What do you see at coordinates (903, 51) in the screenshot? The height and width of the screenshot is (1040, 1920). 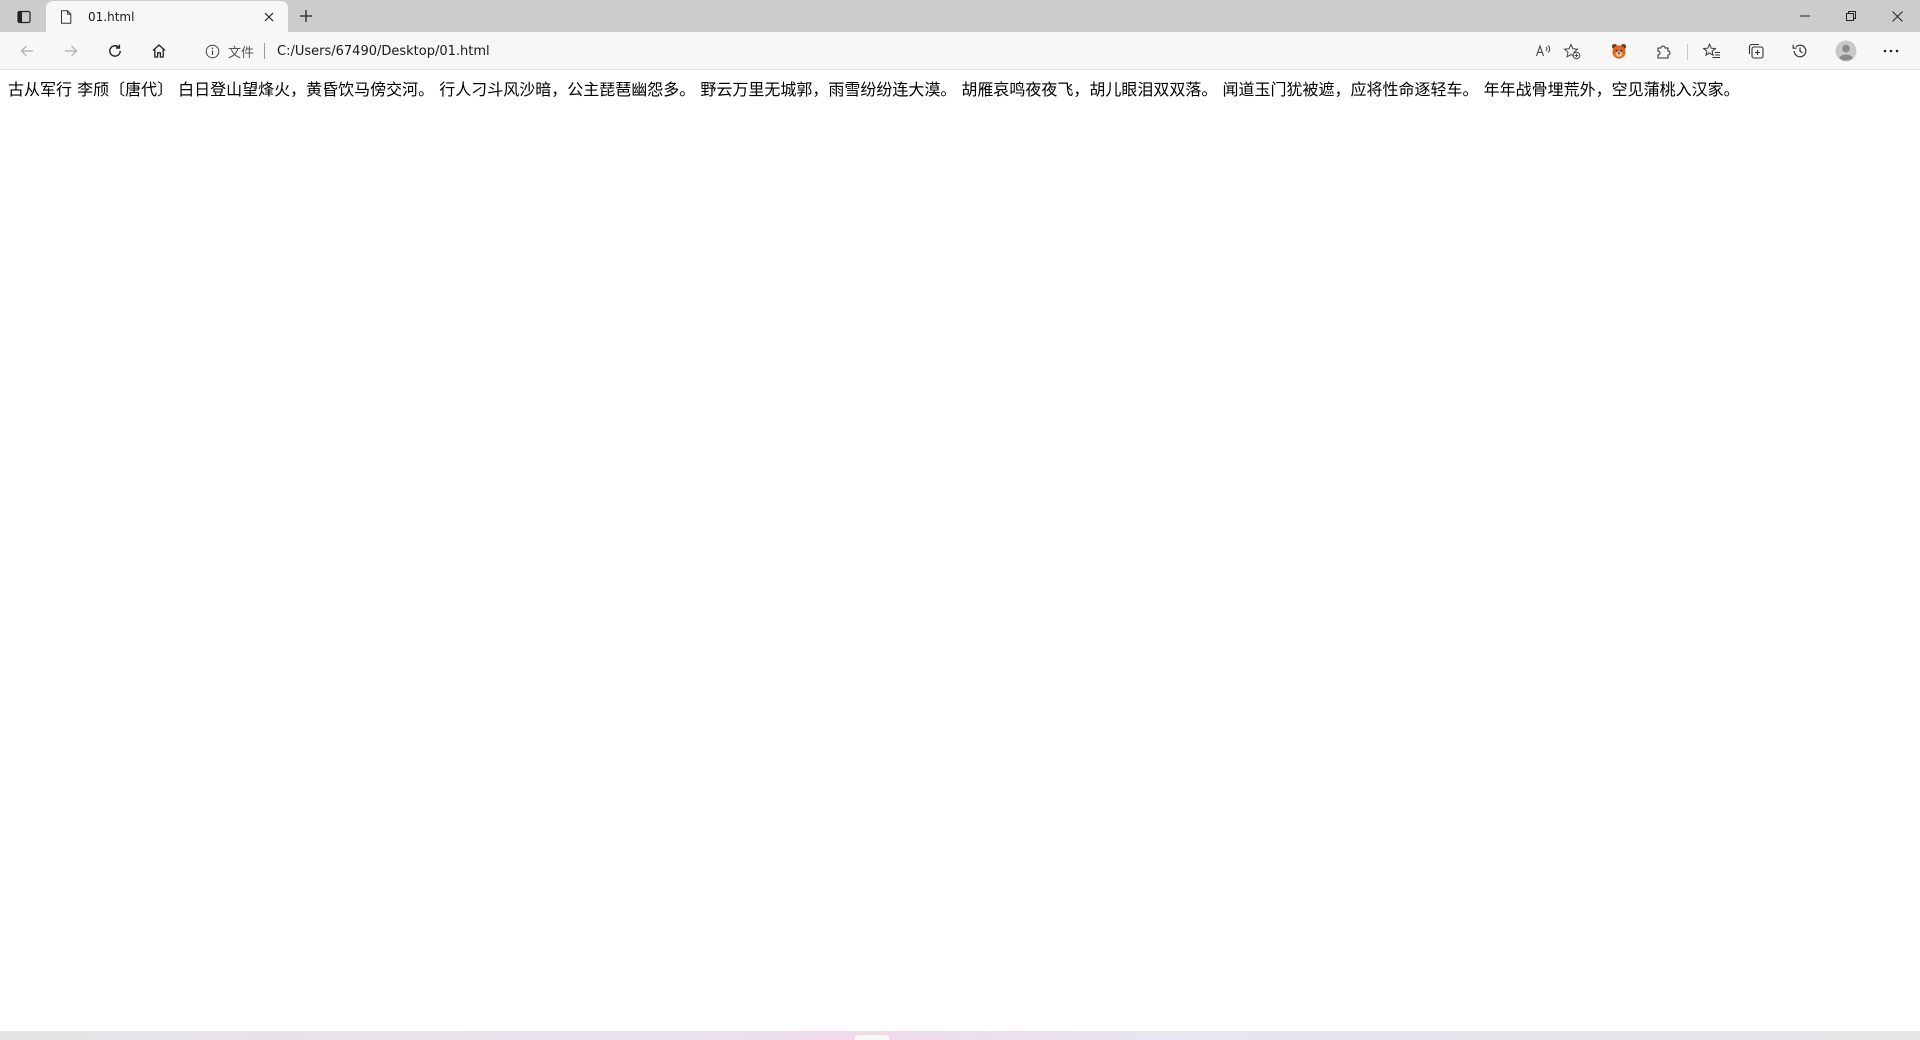 I see `url-text: C:/Users/67490/Desktop/01.html` at bounding box center [903, 51].